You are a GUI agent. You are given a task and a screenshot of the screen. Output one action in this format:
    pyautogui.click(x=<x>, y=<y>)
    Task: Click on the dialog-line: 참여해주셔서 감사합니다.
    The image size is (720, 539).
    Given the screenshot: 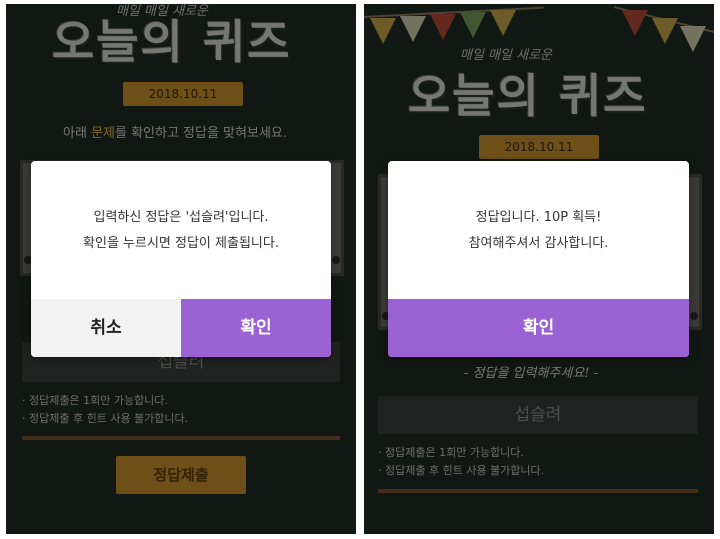 What is the action you would take?
    pyautogui.click(x=538, y=243)
    